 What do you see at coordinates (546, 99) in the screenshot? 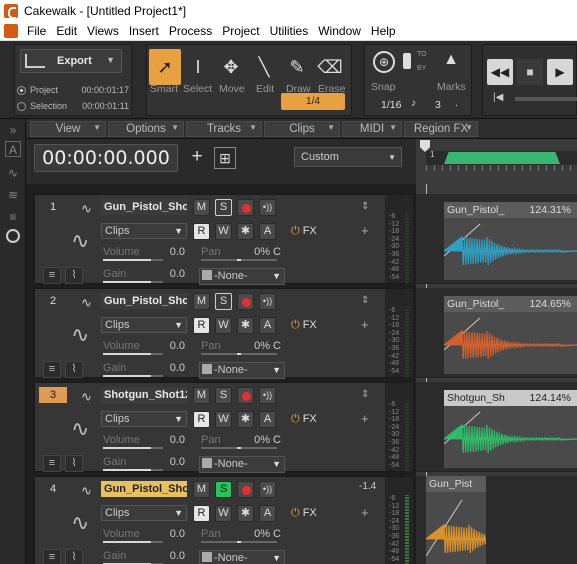
I see `transport-slider` at bounding box center [546, 99].